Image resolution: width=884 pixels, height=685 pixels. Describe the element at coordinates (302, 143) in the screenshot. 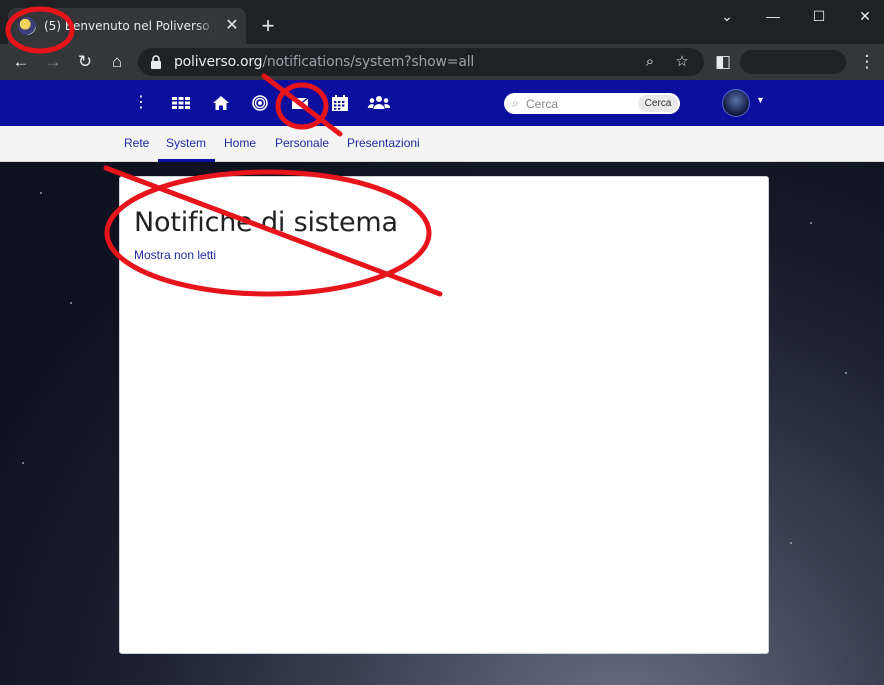

I see `tab-personale: Personale` at that location.